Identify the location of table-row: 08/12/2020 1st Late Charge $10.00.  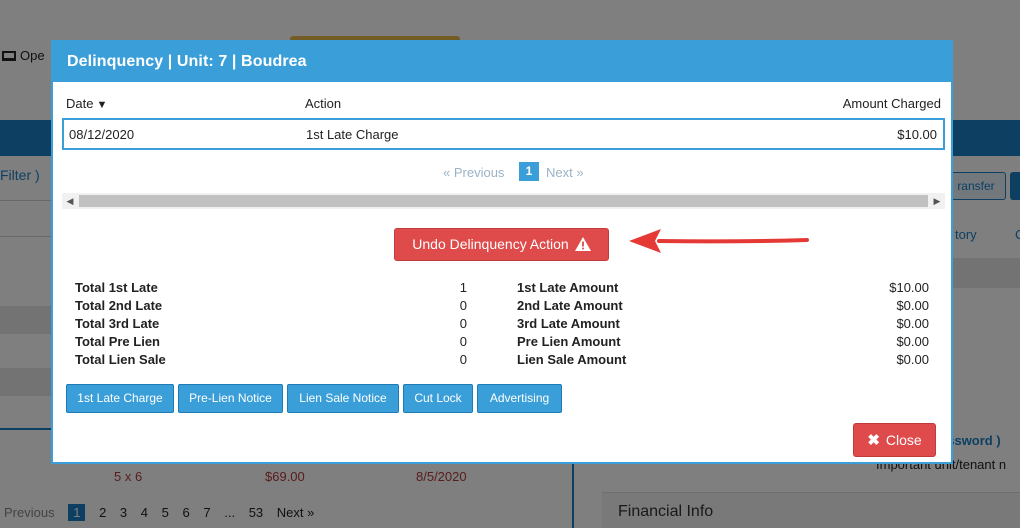
(503, 134).